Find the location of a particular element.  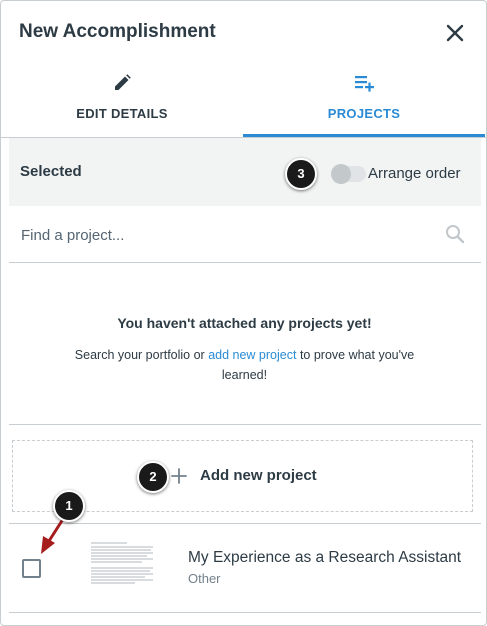

tab-projects: PROJECTS is located at coordinates (364, 101).